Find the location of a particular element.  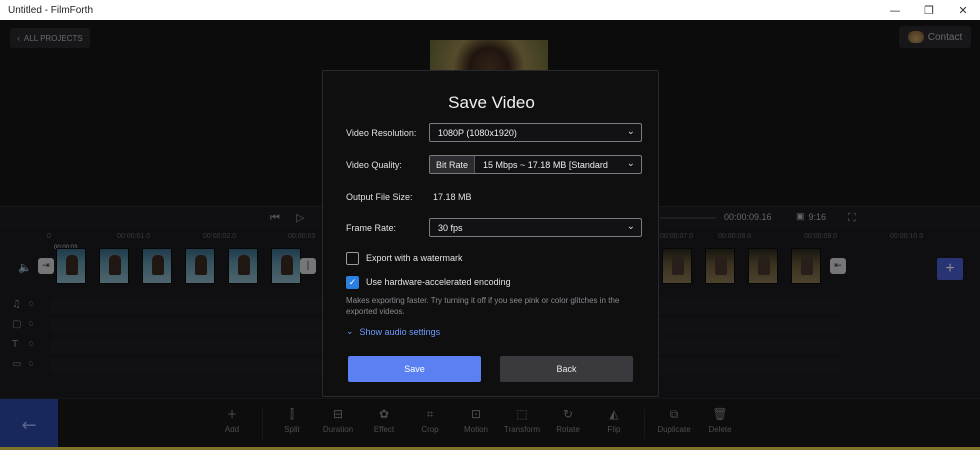

checkmark-icon: ✓ is located at coordinates (352, 282).